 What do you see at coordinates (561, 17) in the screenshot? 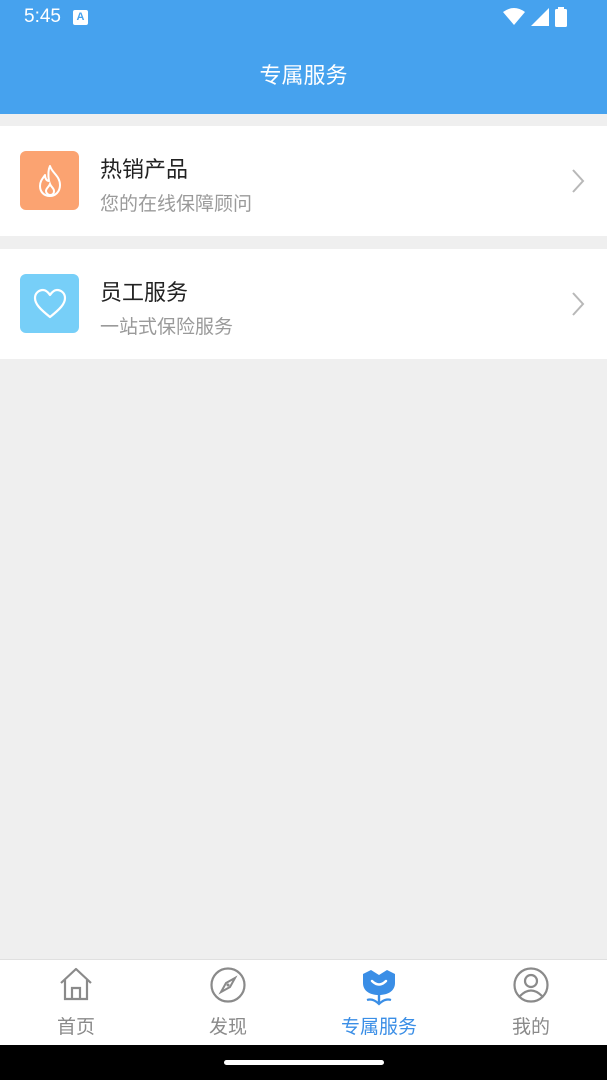
I see `battery-icon` at bounding box center [561, 17].